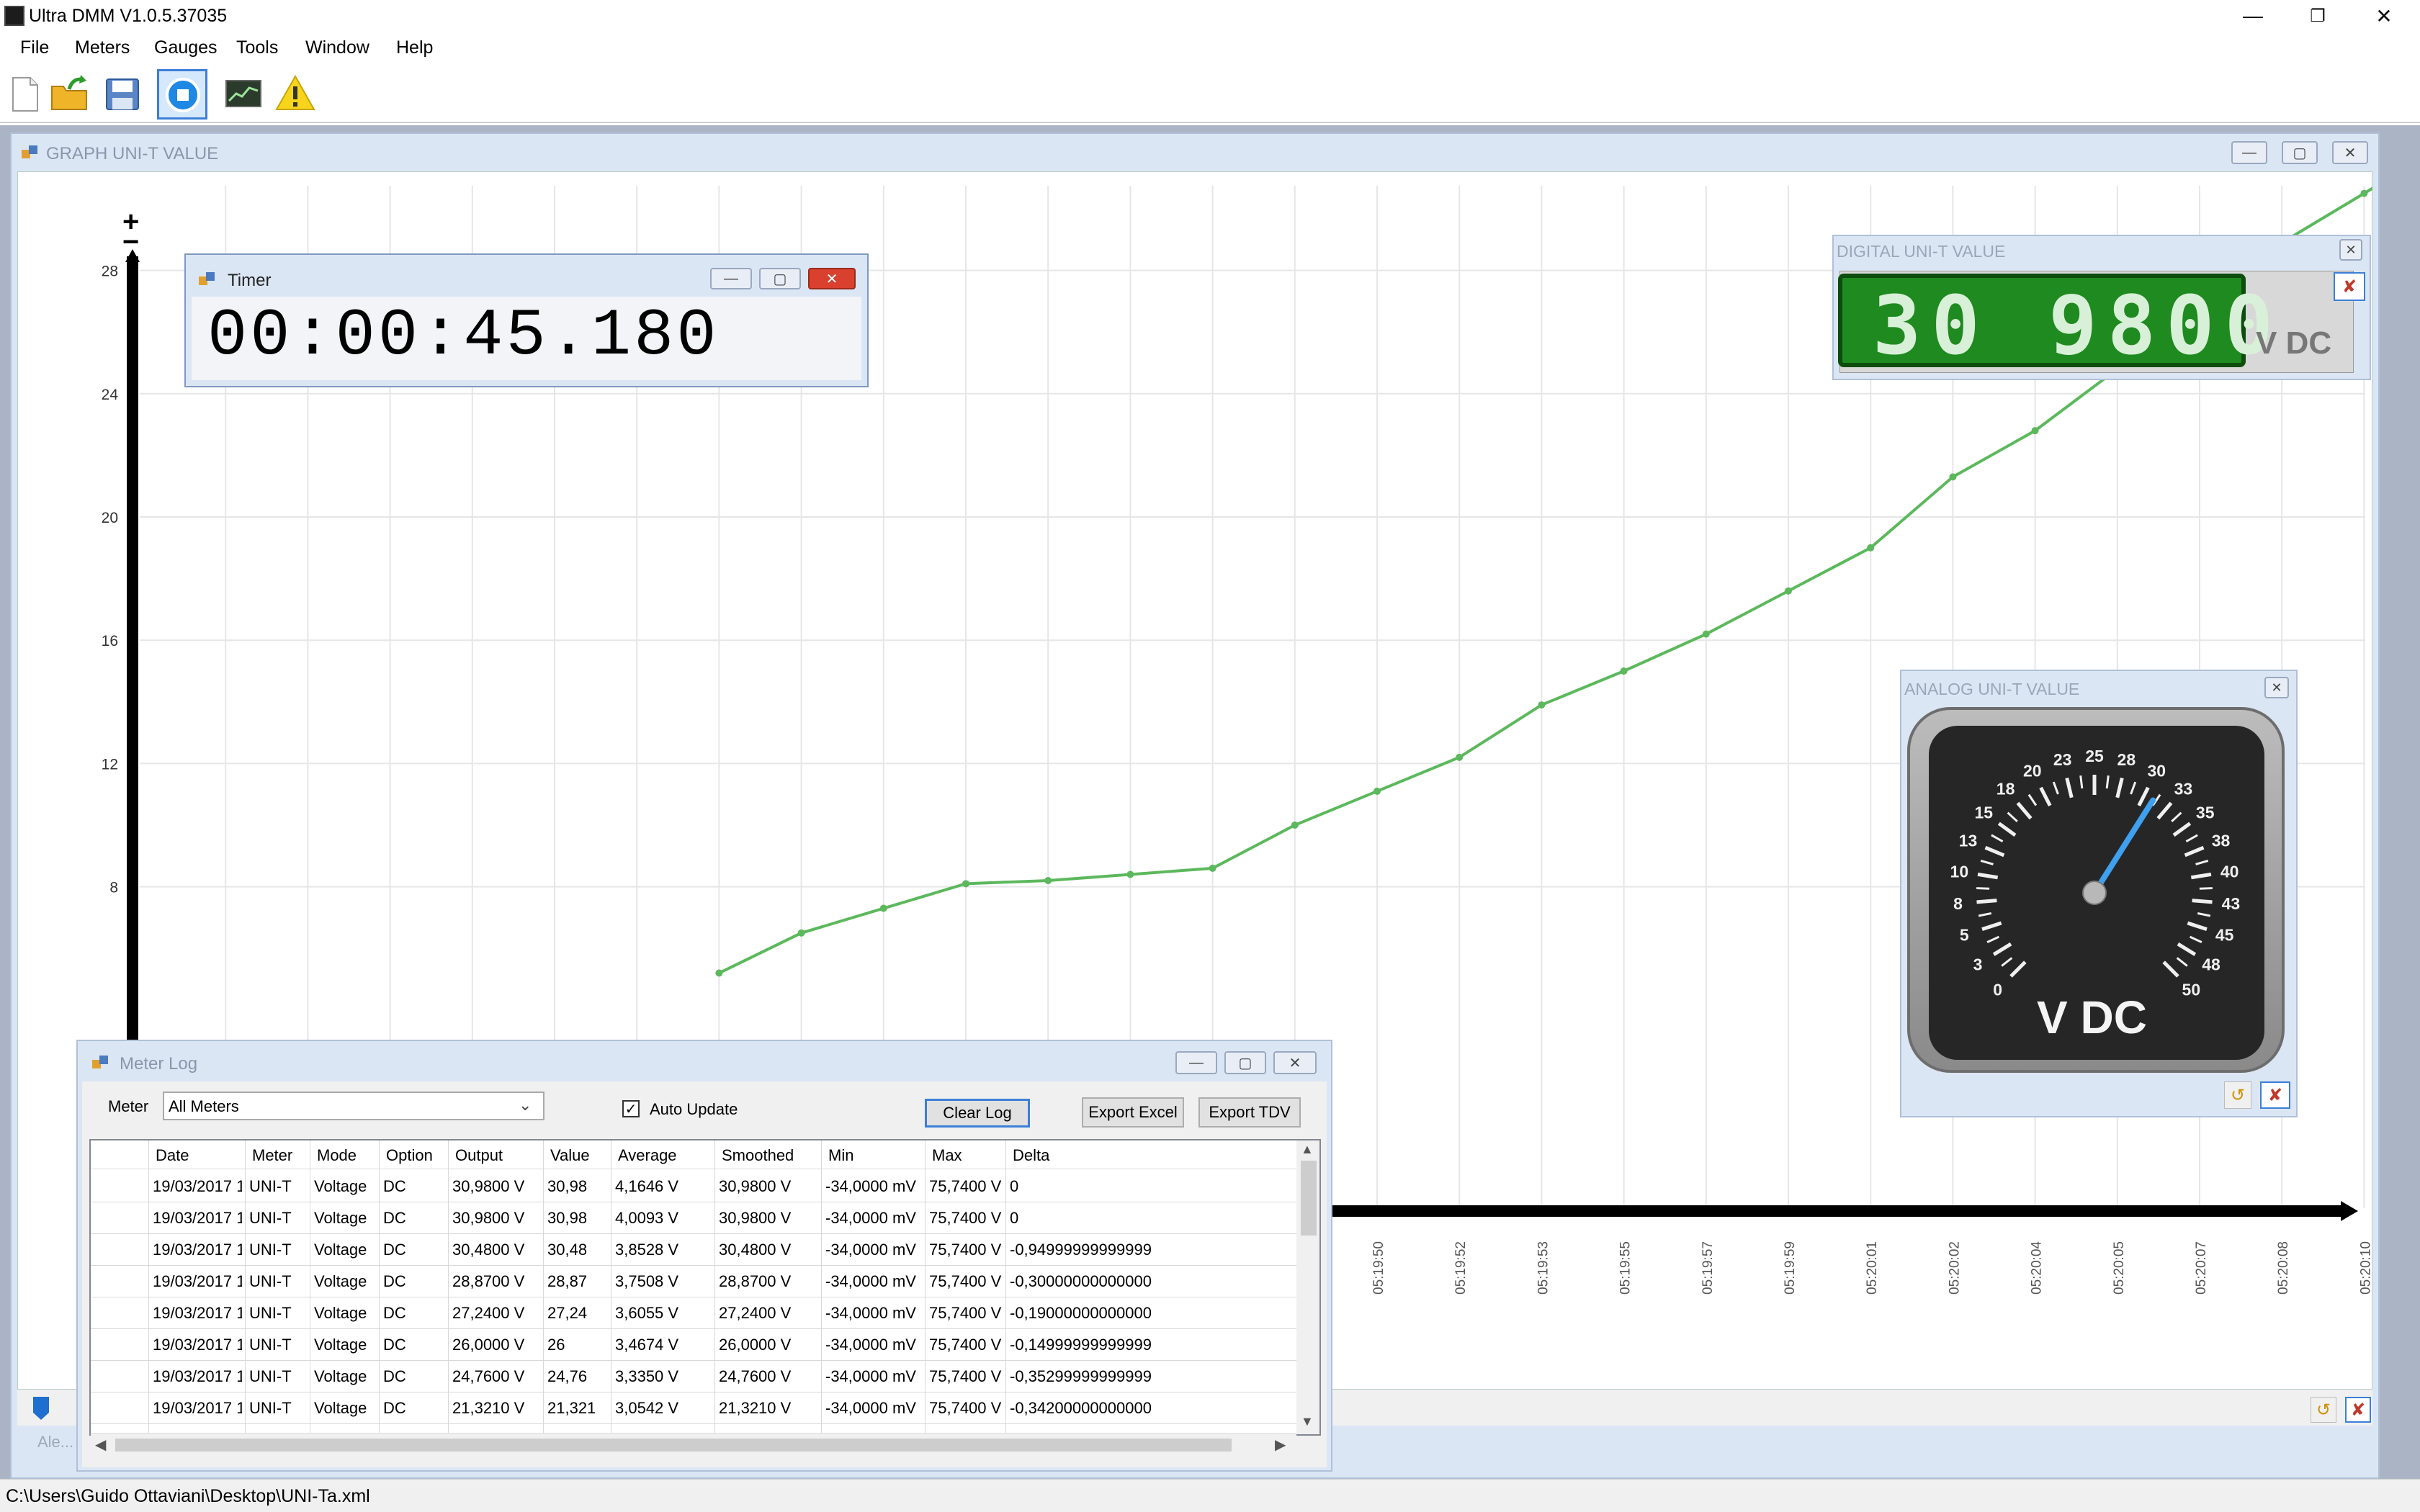 Image resolution: width=2420 pixels, height=1512 pixels. What do you see at coordinates (1295, 1062) in the screenshot?
I see `log-close-button: ✕` at bounding box center [1295, 1062].